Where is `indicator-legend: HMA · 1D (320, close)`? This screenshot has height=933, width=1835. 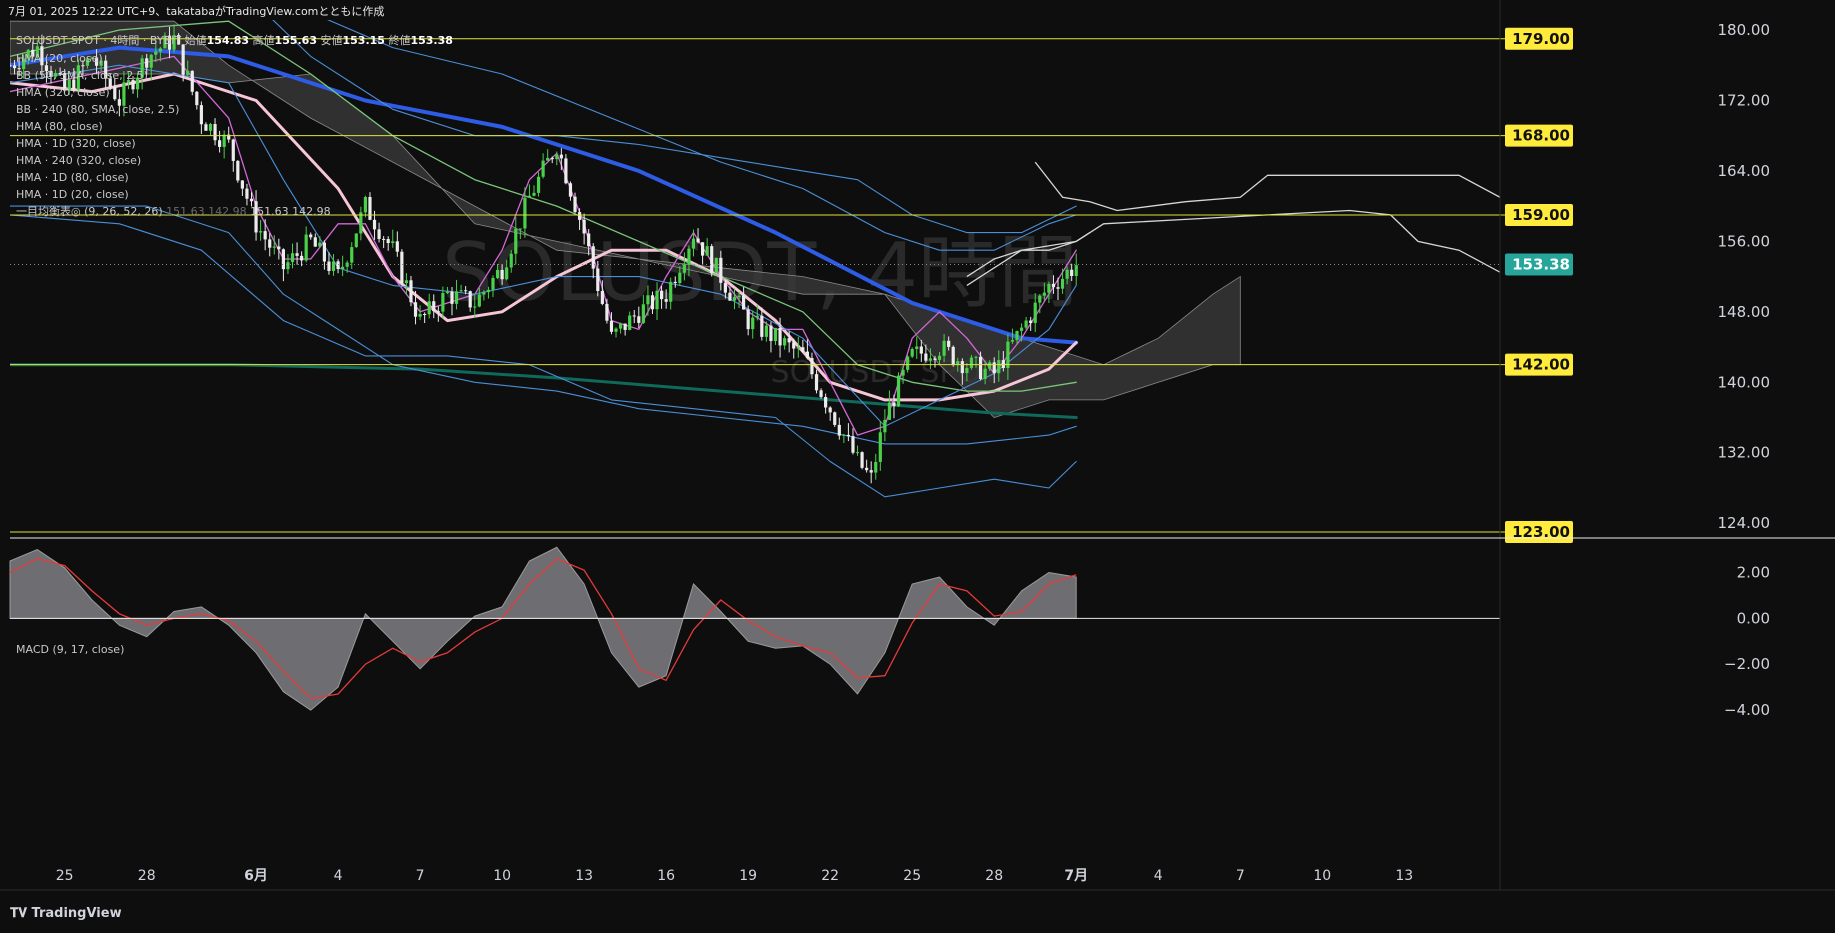
indicator-legend: HMA · 1D (320, close) is located at coordinates (76, 143).